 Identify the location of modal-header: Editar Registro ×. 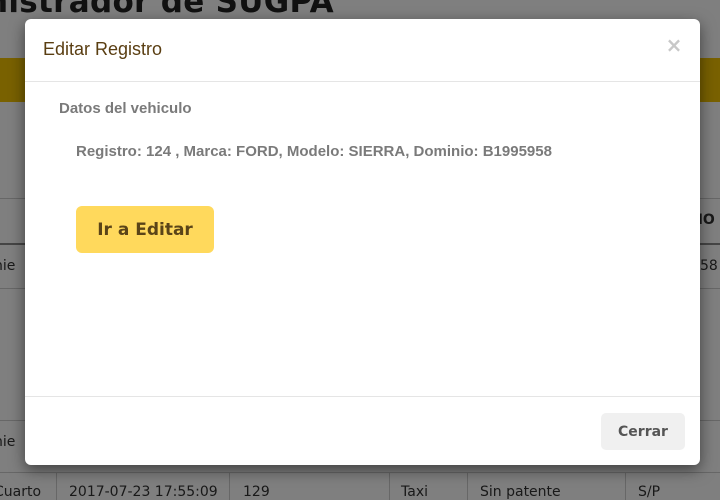
(362, 50).